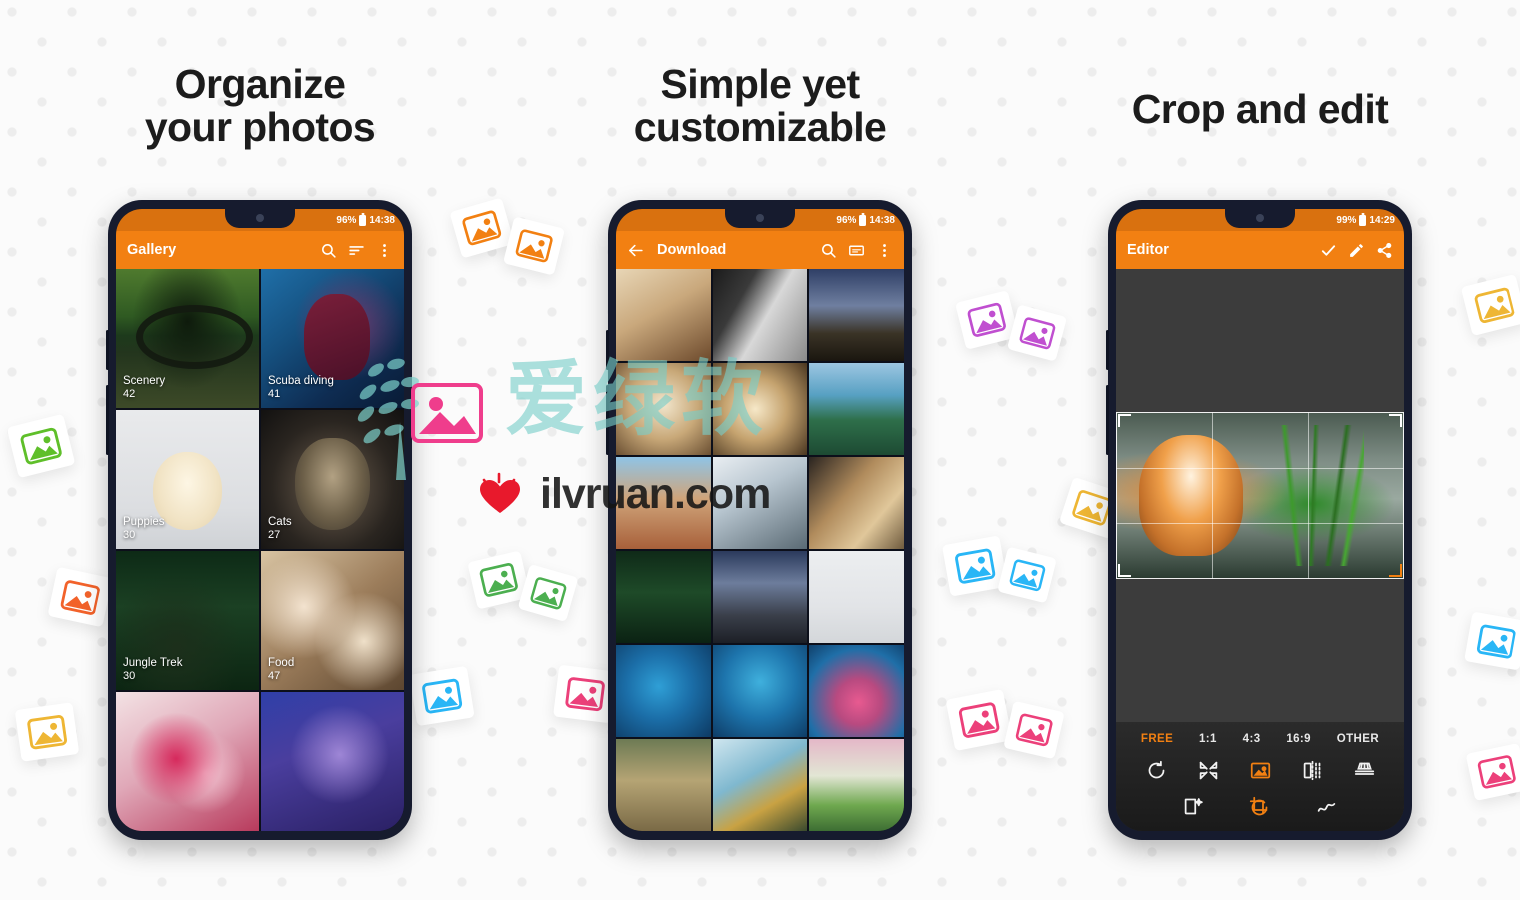  I want to click on headline-line: Simple yet, so click(760, 84).